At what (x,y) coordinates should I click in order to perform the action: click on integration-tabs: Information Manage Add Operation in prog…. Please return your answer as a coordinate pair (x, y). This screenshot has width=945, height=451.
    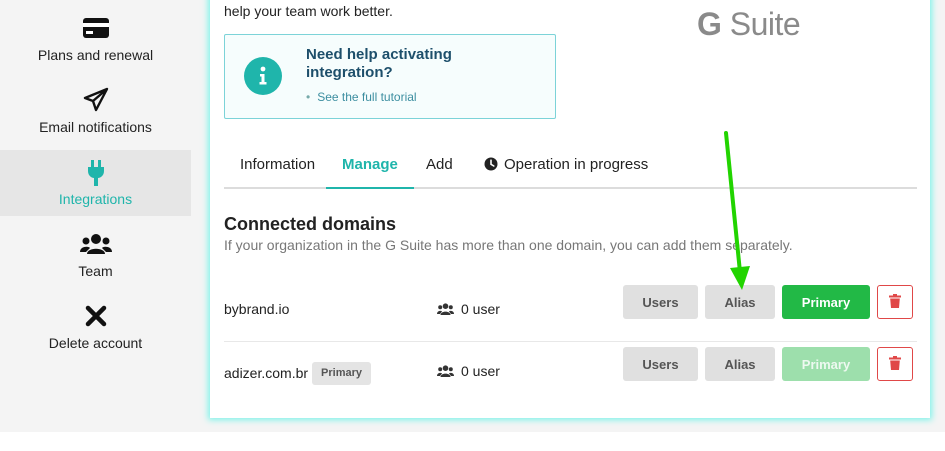
    Looking at the image, I should click on (570, 168).